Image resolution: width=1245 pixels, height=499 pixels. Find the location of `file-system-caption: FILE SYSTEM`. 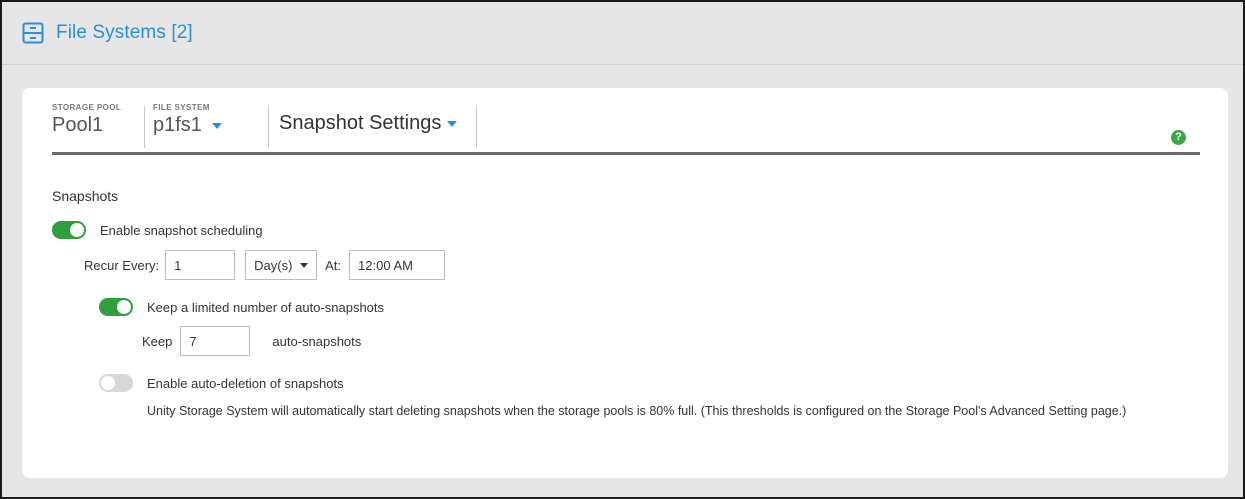

file-system-caption: FILE SYSTEM is located at coordinates (181, 107).